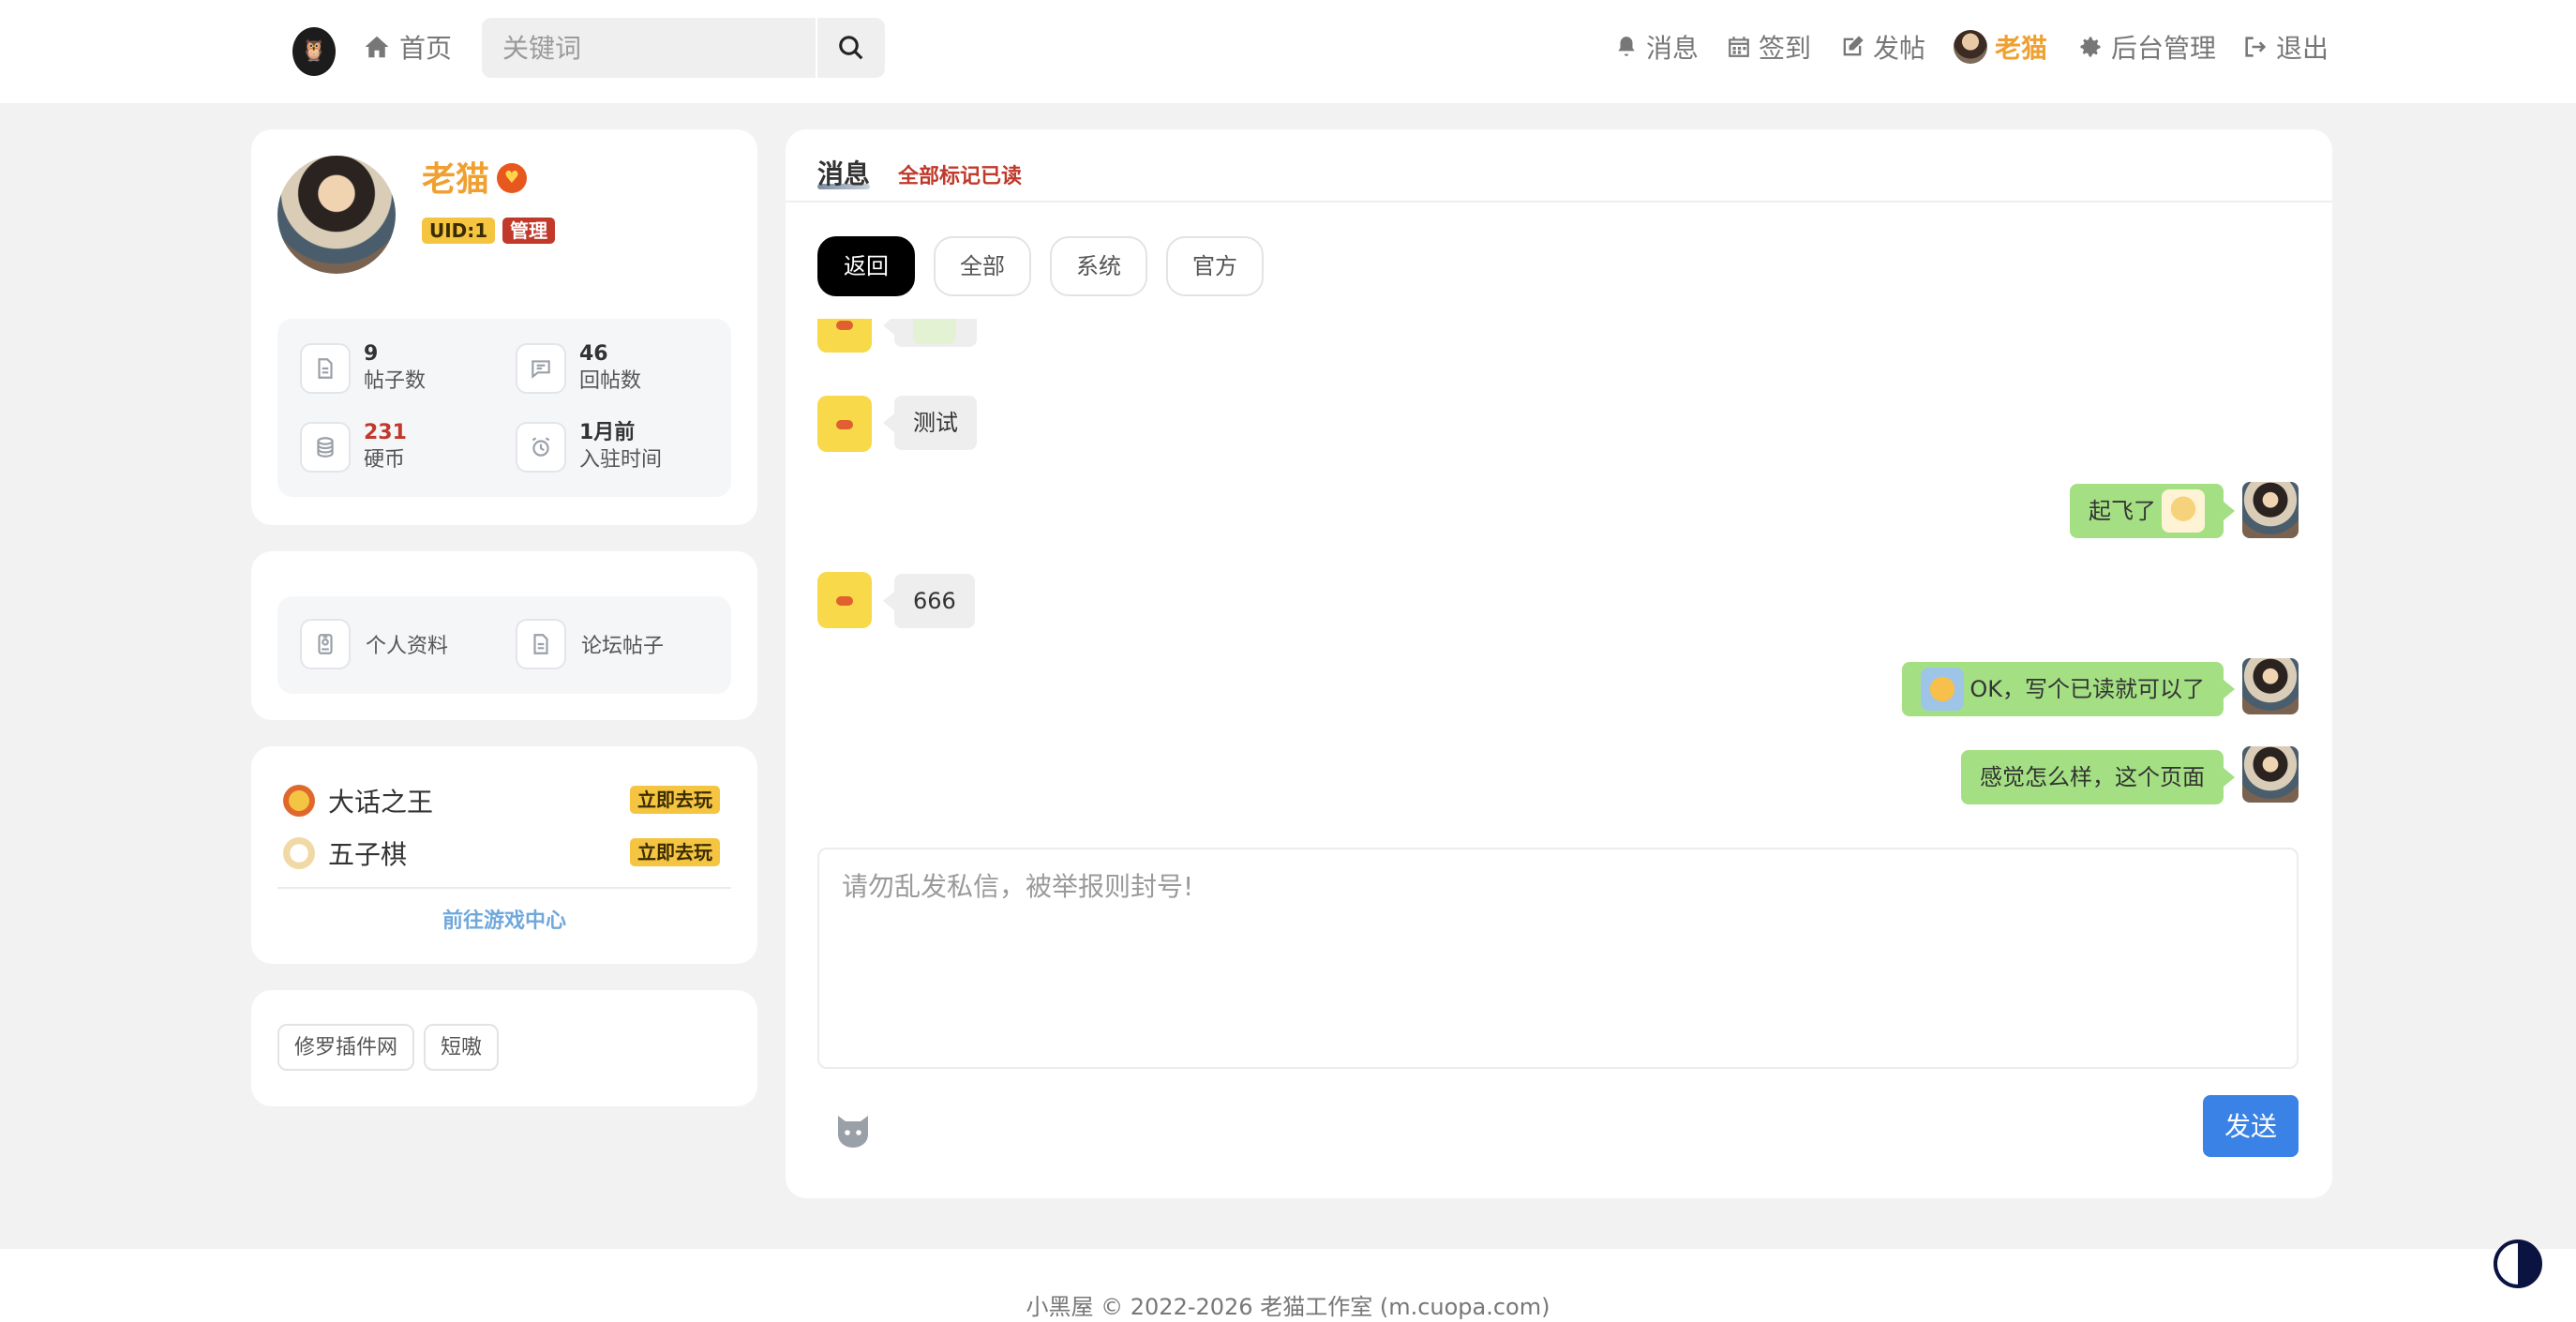  What do you see at coordinates (2164, 48) in the screenshot?
I see `nav-admin-label: 后台管理` at bounding box center [2164, 48].